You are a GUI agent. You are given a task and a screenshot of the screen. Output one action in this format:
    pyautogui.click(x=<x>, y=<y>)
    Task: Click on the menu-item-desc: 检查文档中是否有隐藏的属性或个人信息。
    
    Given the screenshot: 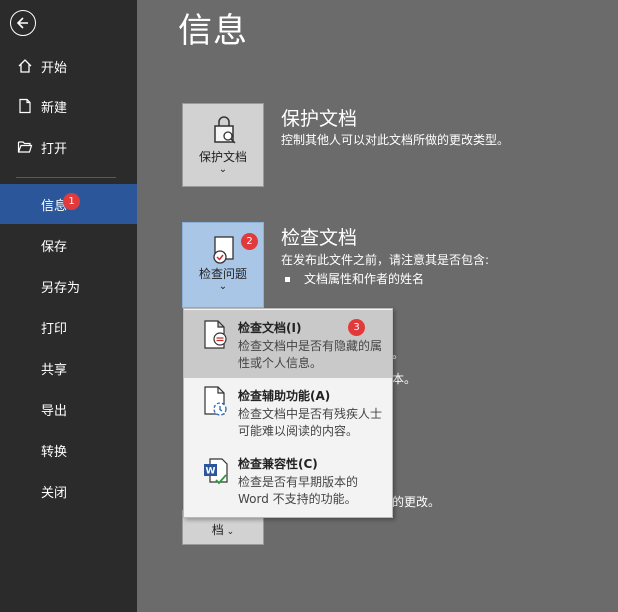 What is the action you would take?
    pyautogui.click(x=310, y=354)
    